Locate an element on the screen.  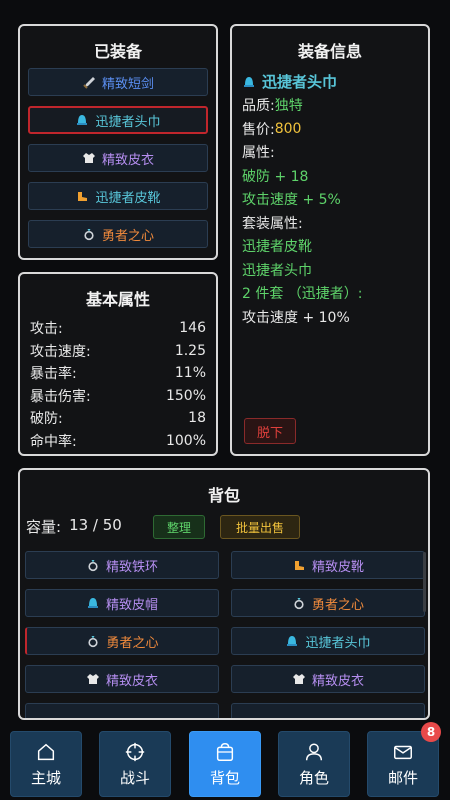
person-icon is located at coordinates (314, 751).